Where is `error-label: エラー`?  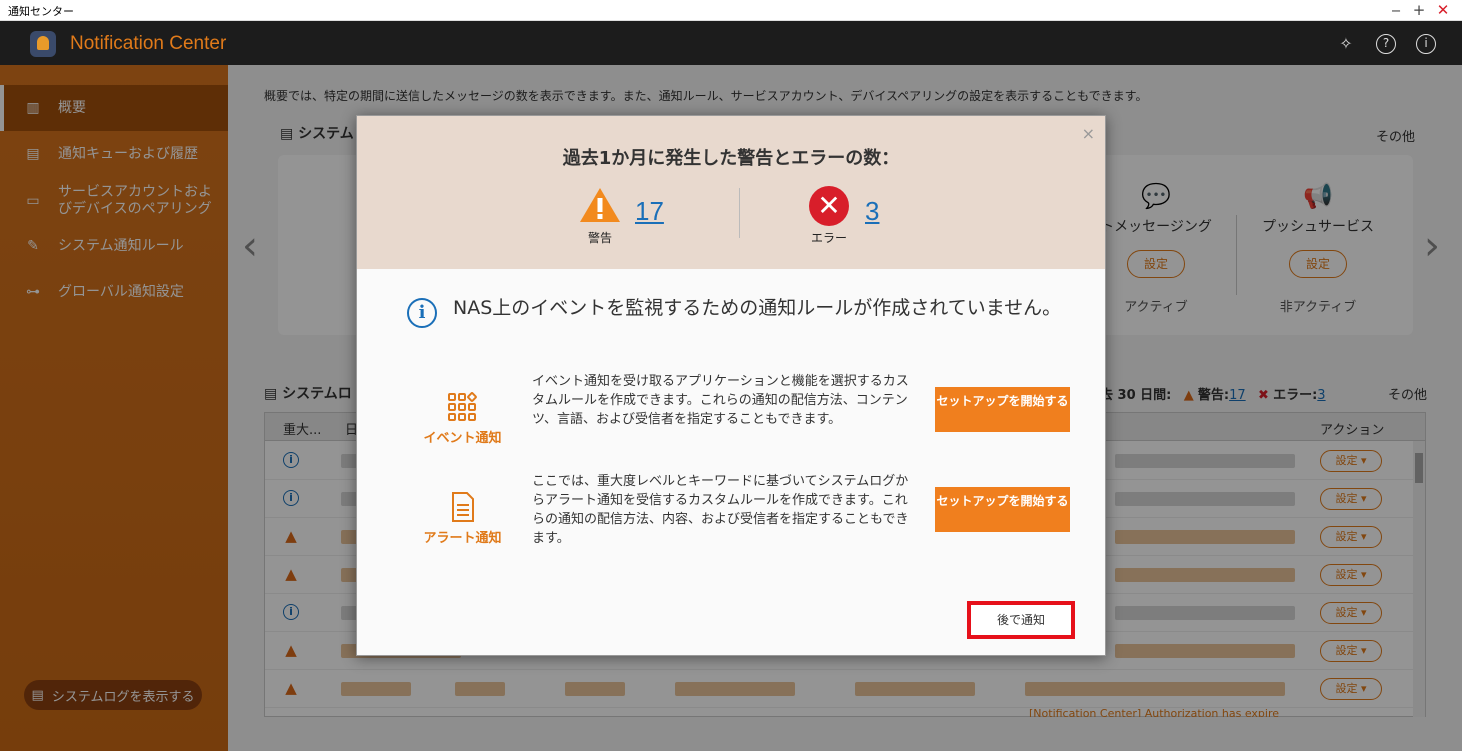 error-label: エラー is located at coordinates (828, 238).